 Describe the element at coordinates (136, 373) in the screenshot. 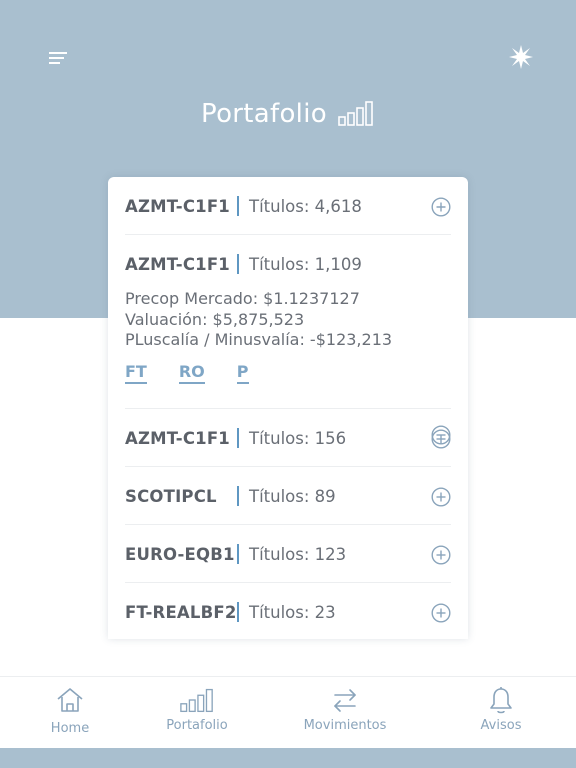

I see `link-ft: FT` at that location.